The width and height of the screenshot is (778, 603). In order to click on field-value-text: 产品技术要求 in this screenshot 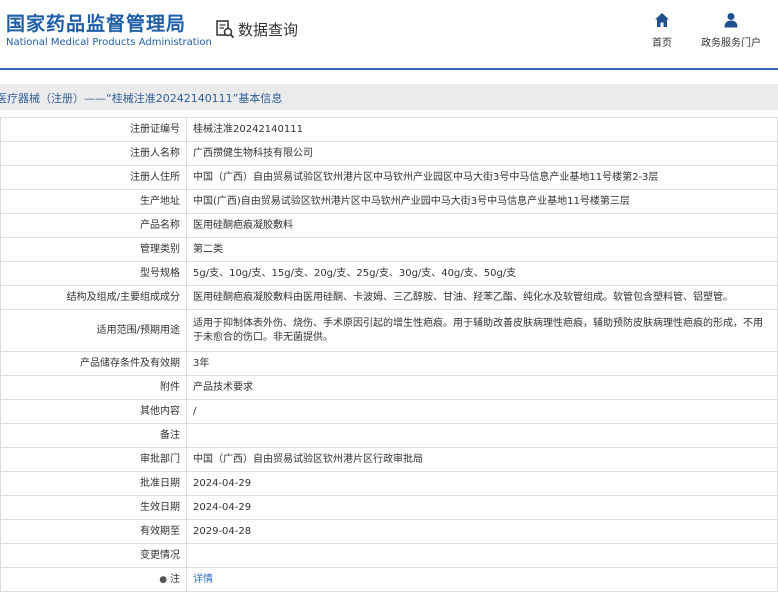, I will do `click(223, 387)`.